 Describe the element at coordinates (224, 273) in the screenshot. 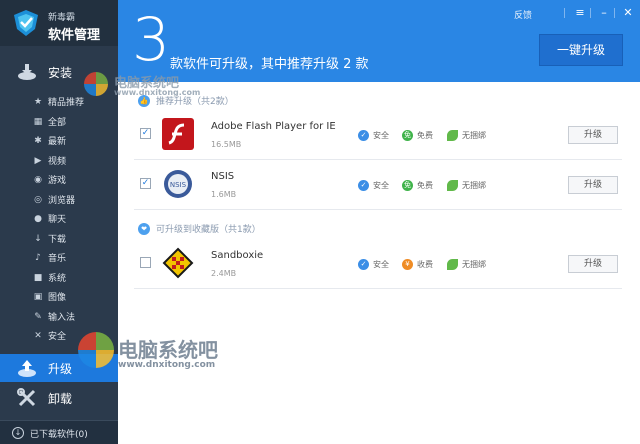

I see `software-size: 2.4MB` at that location.